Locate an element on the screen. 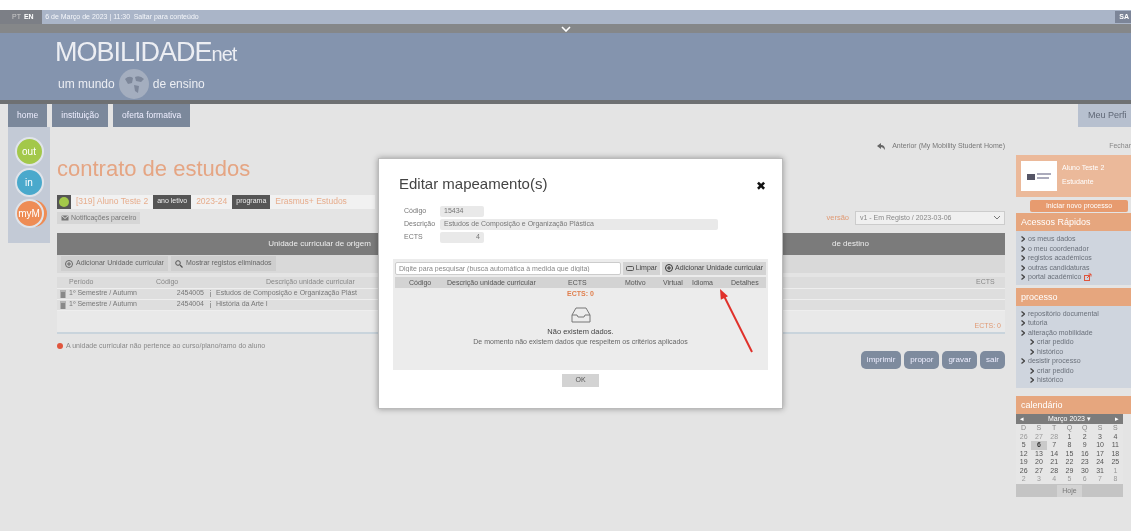 This screenshot has width=1131, height=531. section-title: calendário is located at coordinates (1073, 404).